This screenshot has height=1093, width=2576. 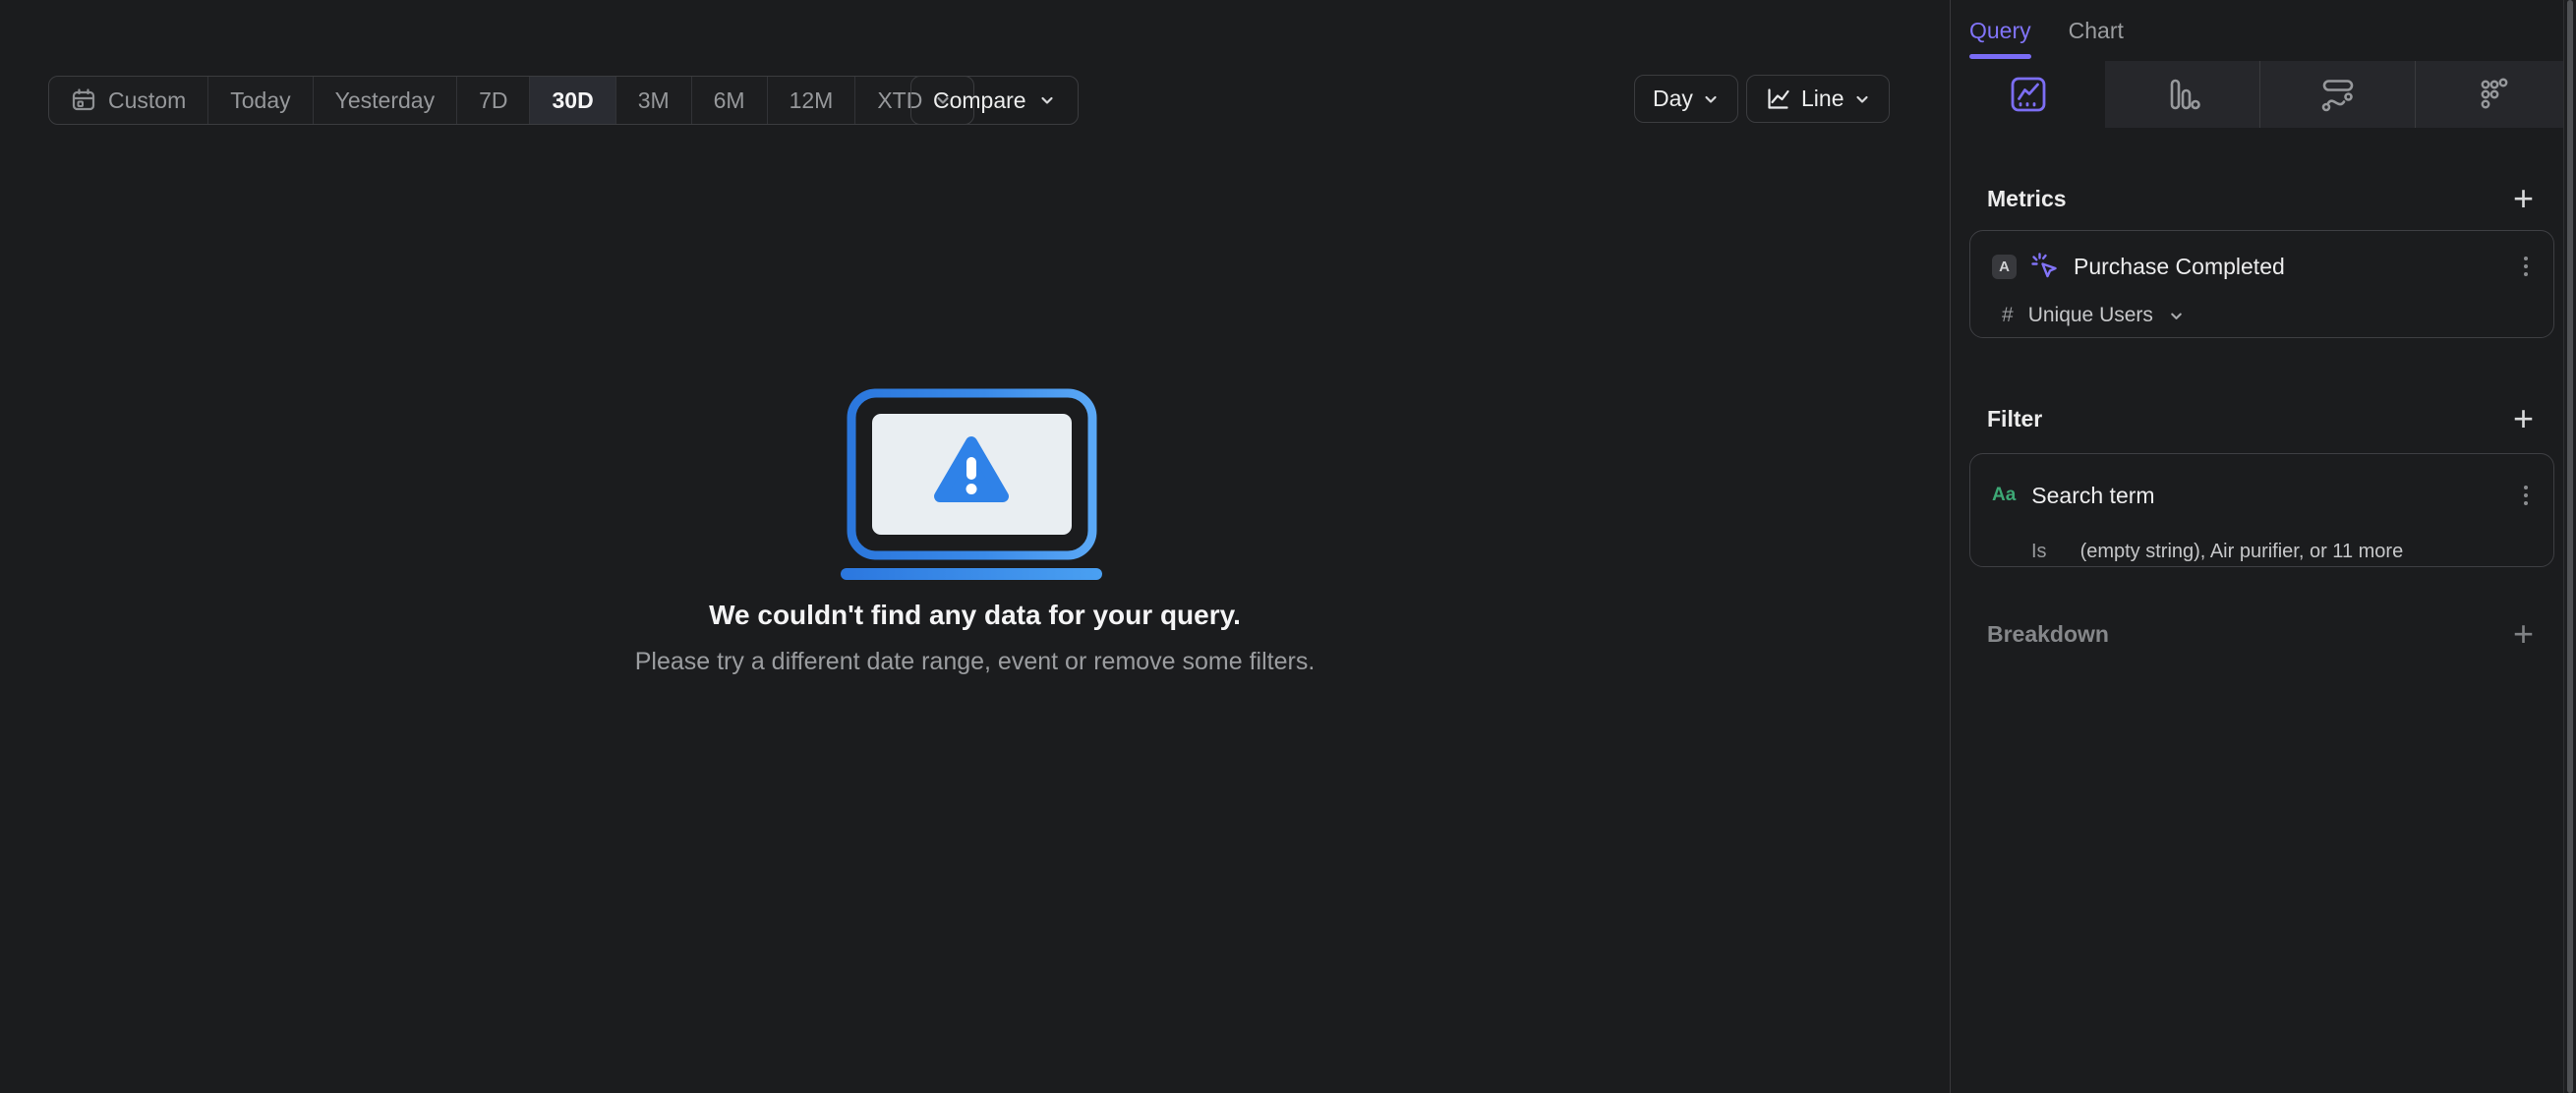 I want to click on granularity-dropdown: Day, so click(x=1686, y=99).